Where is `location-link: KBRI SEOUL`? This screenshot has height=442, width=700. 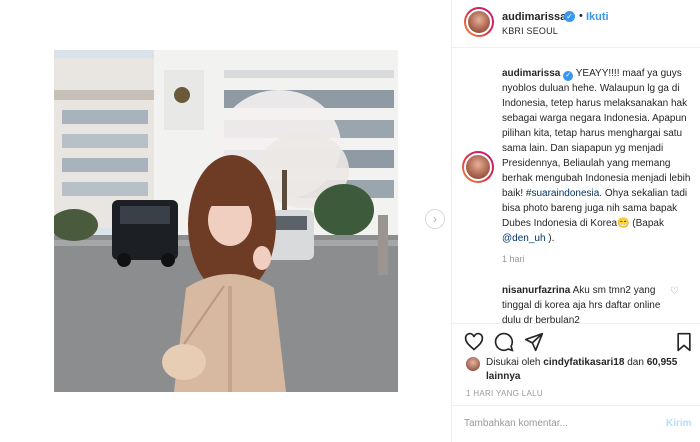
location-link: KBRI SEOUL is located at coordinates (530, 31).